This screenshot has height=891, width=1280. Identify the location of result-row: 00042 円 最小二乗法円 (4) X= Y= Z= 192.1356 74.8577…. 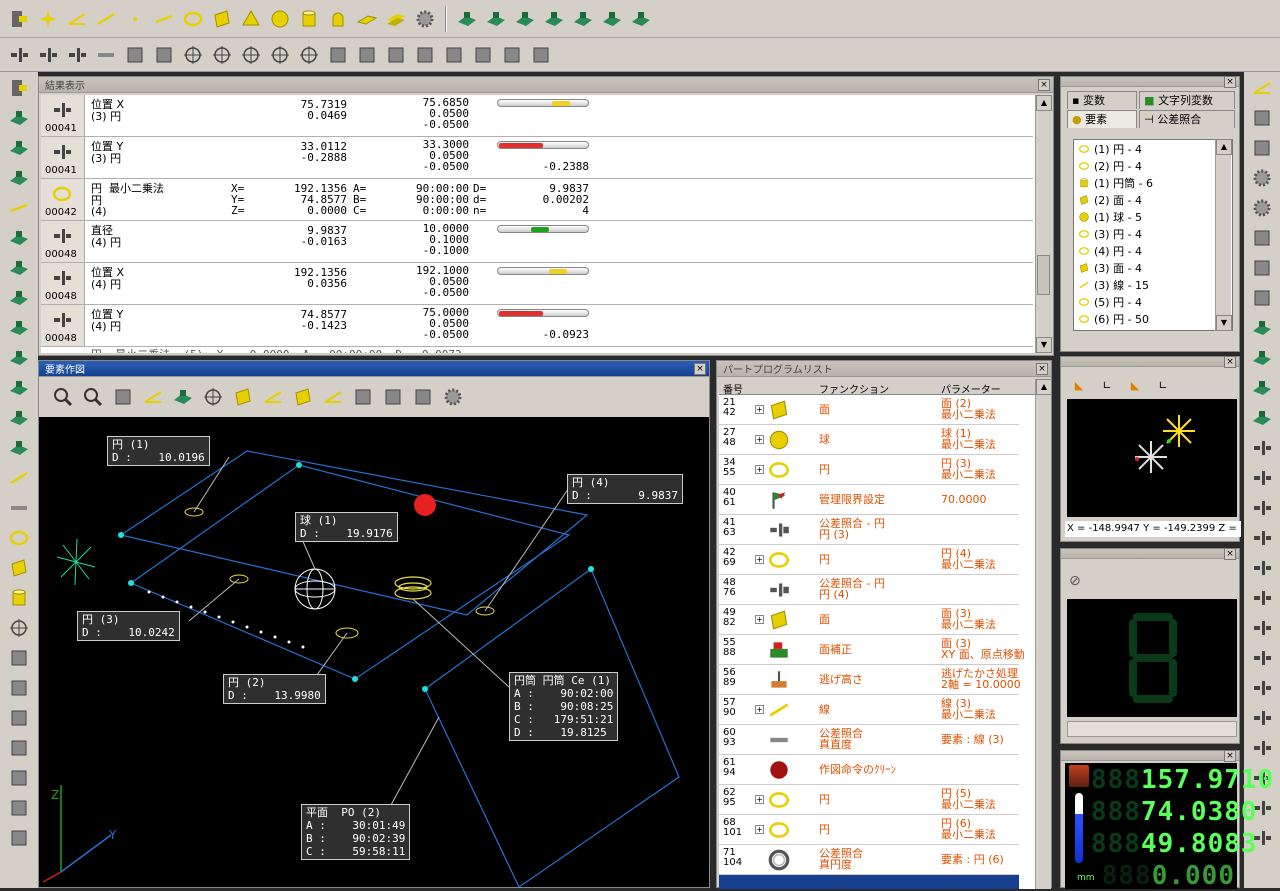
(537, 200).